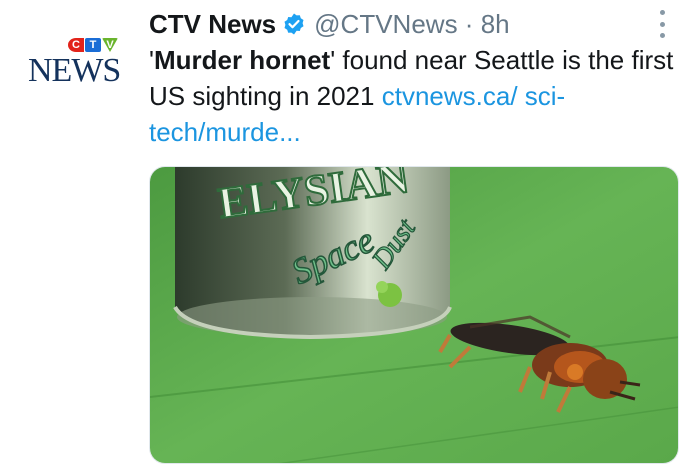 This screenshot has width=700, height=471. What do you see at coordinates (312, 253) in the screenshot?
I see `beer-can-image: ELYSIAN Space Dust` at bounding box center [312, 253].